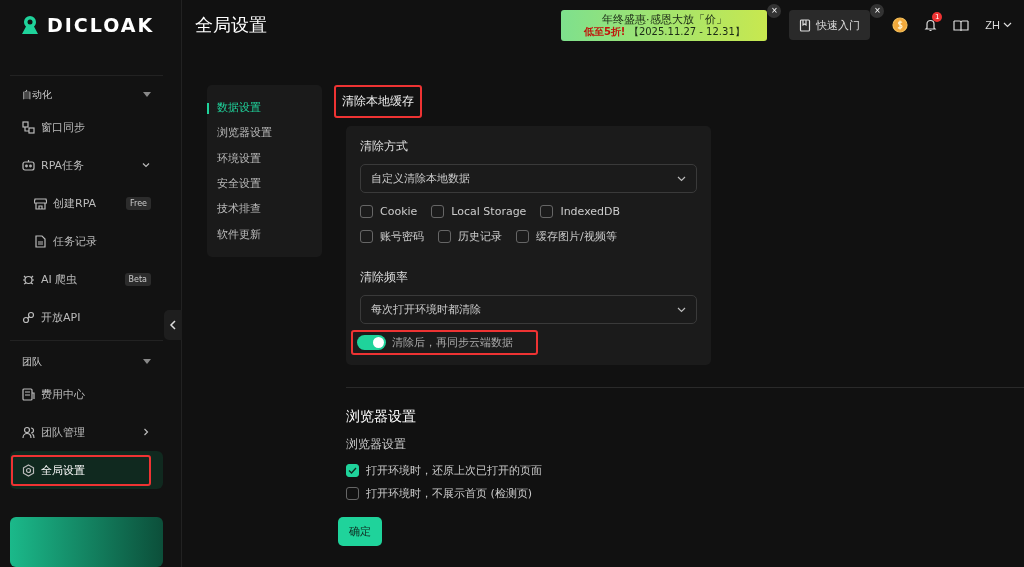  Describe the element at coordinates (376, 444) in the screenshot. I see `field-label: 浏览器设置` at that location.